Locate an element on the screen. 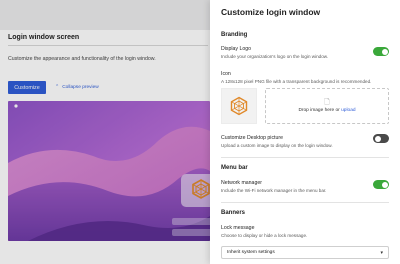 The height and width of the screenshot is (264, 400). display-logo-toggle is located at coordinates (381, 51).